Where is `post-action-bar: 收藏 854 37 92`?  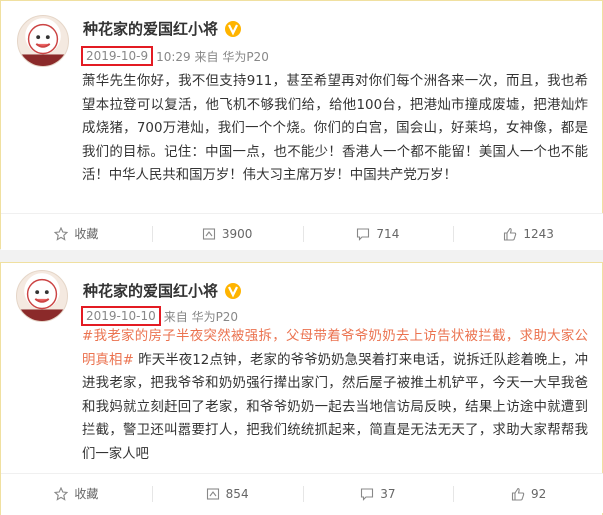 post-action-bar: 收藏 854 37 92 is located at coordinates (302, 493).